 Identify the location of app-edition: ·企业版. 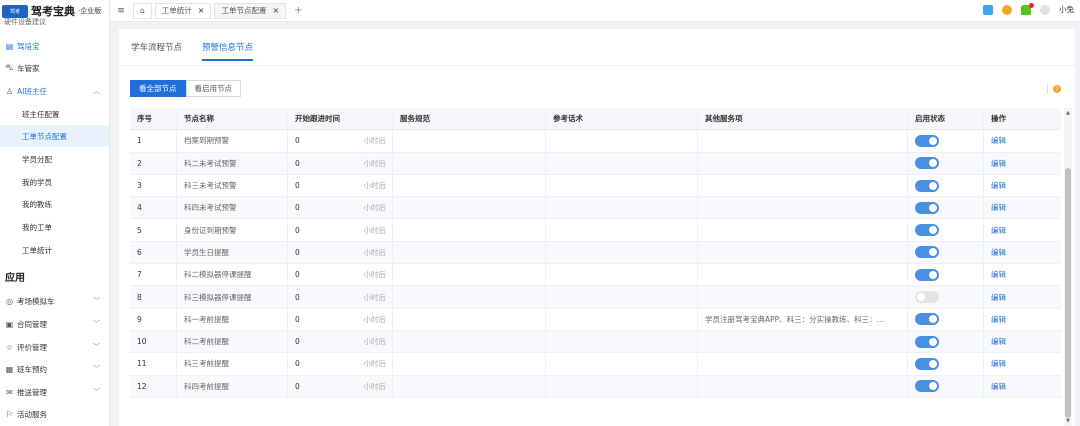
(90, 11).